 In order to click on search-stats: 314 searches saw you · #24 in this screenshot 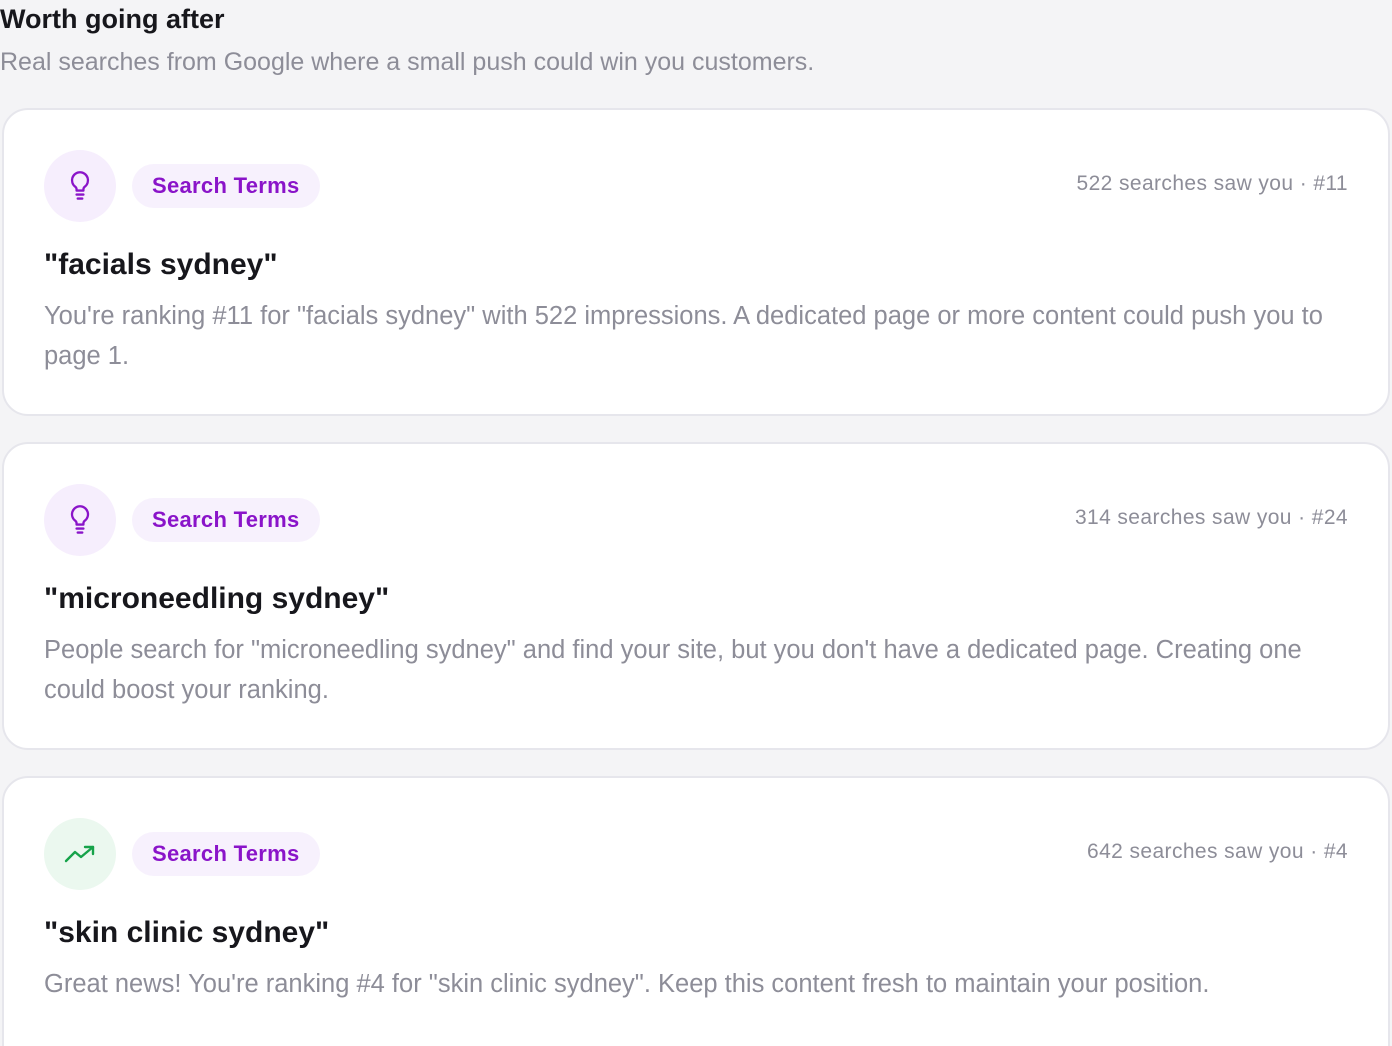, I will do `click(1211, 517)`.